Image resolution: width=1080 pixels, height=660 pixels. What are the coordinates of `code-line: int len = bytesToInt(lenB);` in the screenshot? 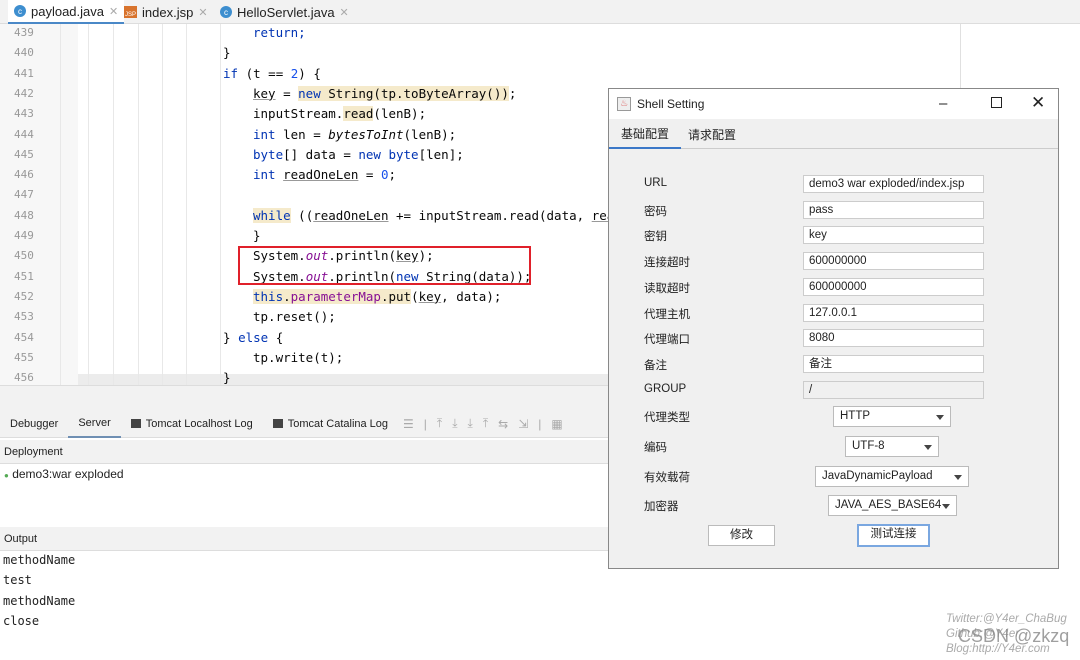 It's located at (354, 134).